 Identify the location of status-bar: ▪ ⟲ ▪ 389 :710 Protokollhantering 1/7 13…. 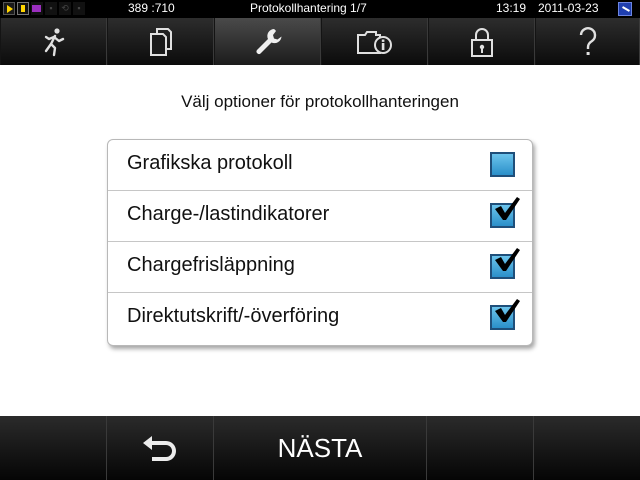
(320, 9).